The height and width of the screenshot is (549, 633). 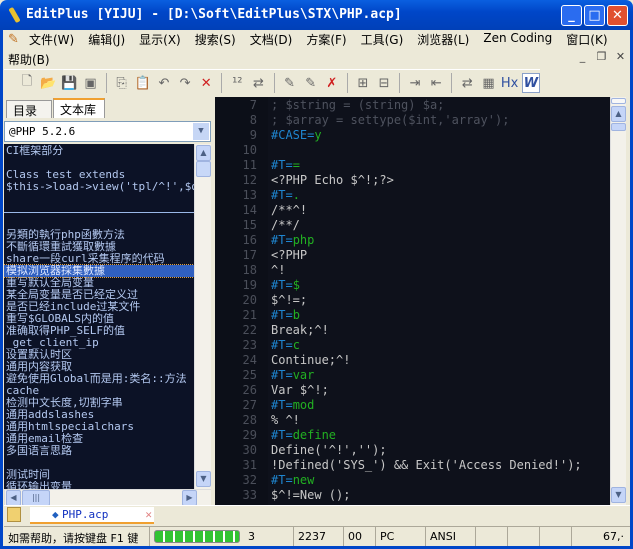 I want to click on close-tab-icon: ✕, so click(x=148, y=515).